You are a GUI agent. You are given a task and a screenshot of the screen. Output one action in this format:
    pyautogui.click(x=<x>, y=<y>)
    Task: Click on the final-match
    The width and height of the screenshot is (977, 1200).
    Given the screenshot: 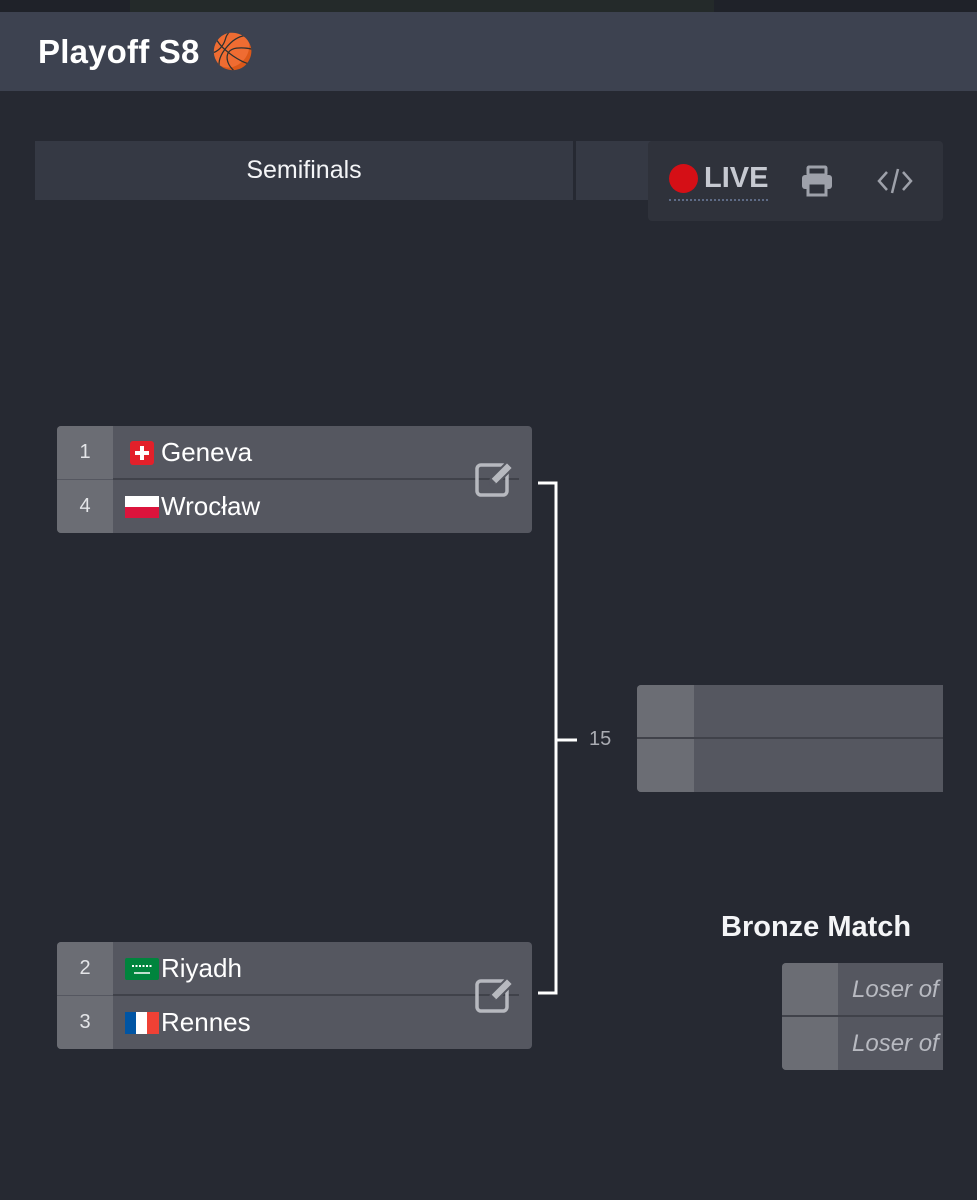 What is the action you would take?
    pyautogui.click(x=790, y=738)
    